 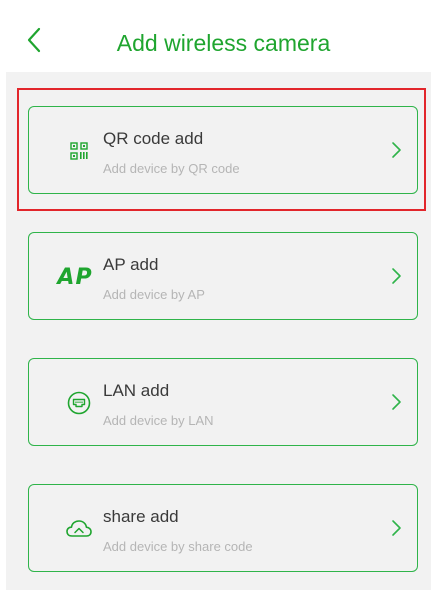 I want to click on share-add-option: share add Add device by share code, so click(x=223, y=528).